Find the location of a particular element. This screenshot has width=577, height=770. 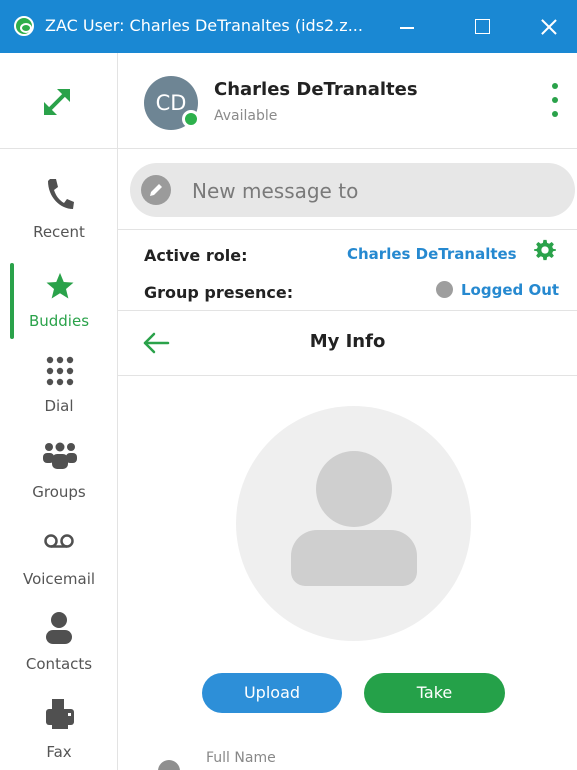

user-header: CD Charles DeTranaltes Available is located at coordinates (347, 101).